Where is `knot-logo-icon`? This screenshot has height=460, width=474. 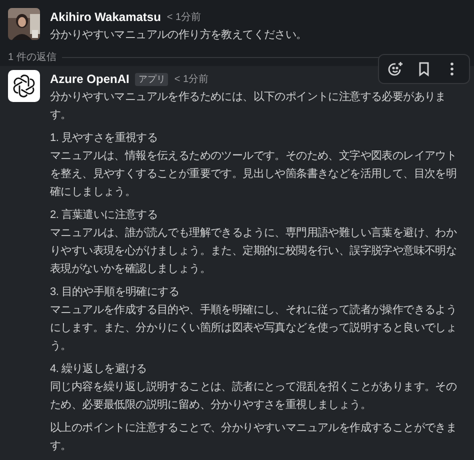 knot-logo-icon is located at coordinates (24, 86).